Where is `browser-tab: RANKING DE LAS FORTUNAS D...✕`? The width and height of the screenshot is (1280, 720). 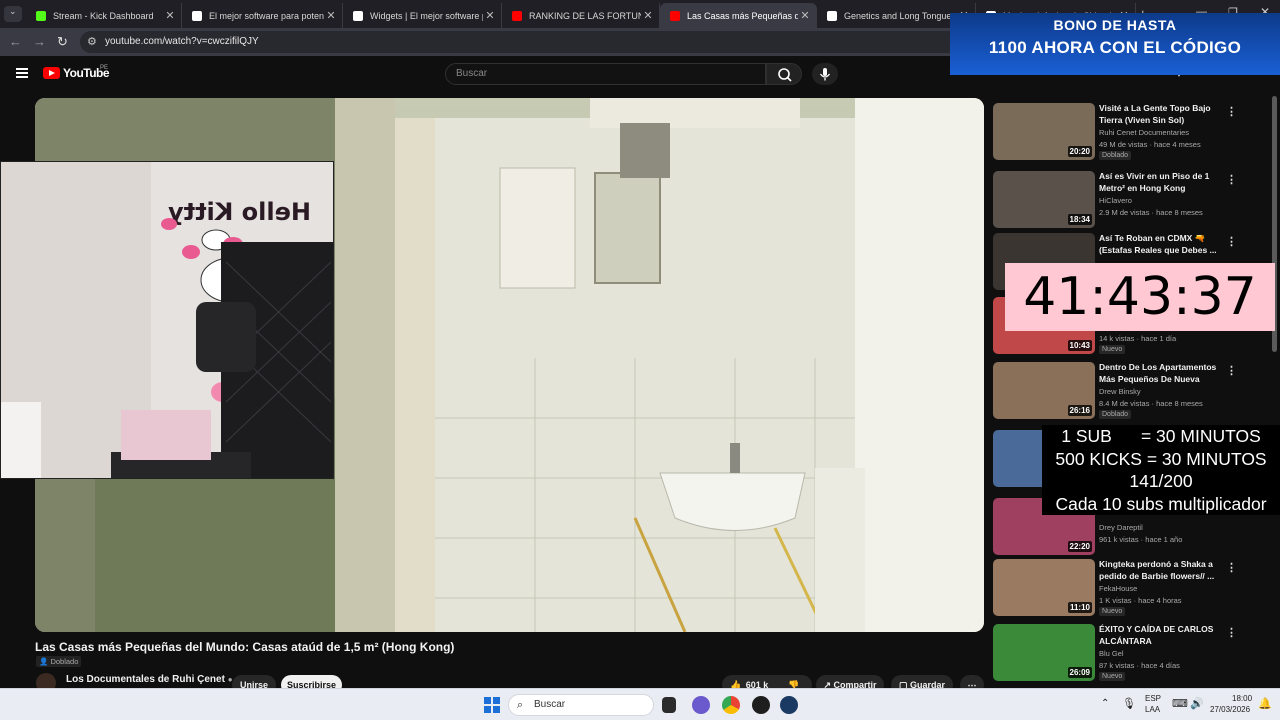 browser-tab: RANKING DE LAS FORTUNAS D...✕ is located at coordinates (581, 15).